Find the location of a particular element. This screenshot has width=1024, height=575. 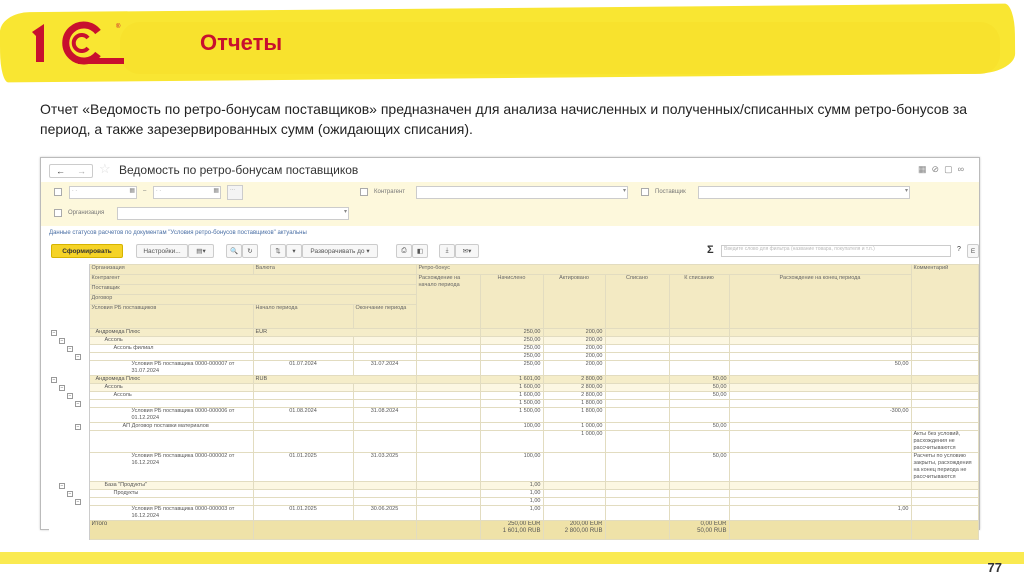

period-checkbox is located at coordinates (58, 192).